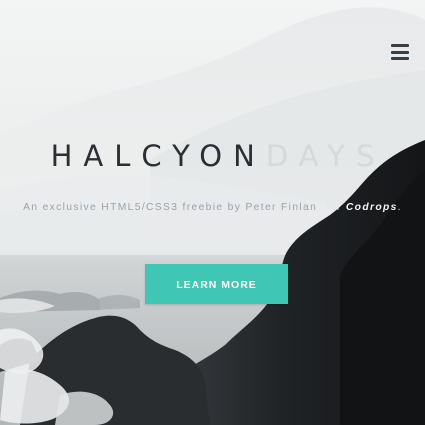 The image size is (425, 425). Describe the element at coordinates (399, 207) in the screenshot. I see `subtitle-end: .` at that location.